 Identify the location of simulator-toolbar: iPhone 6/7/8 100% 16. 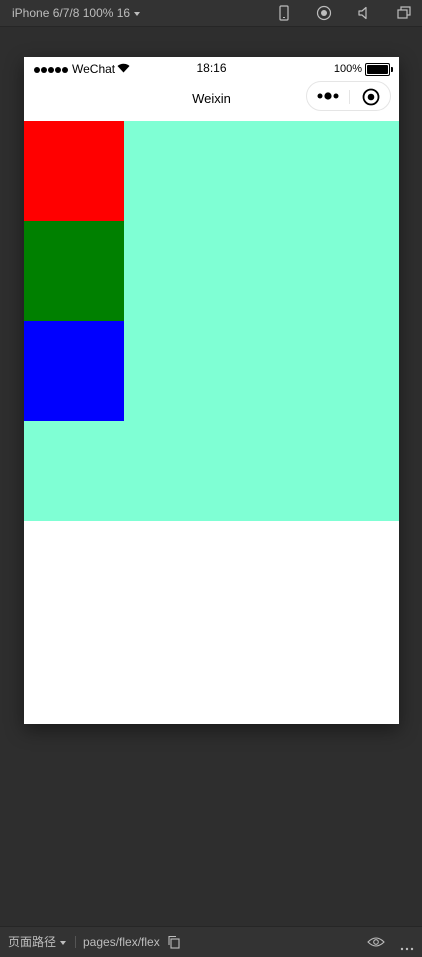
(211, 13).